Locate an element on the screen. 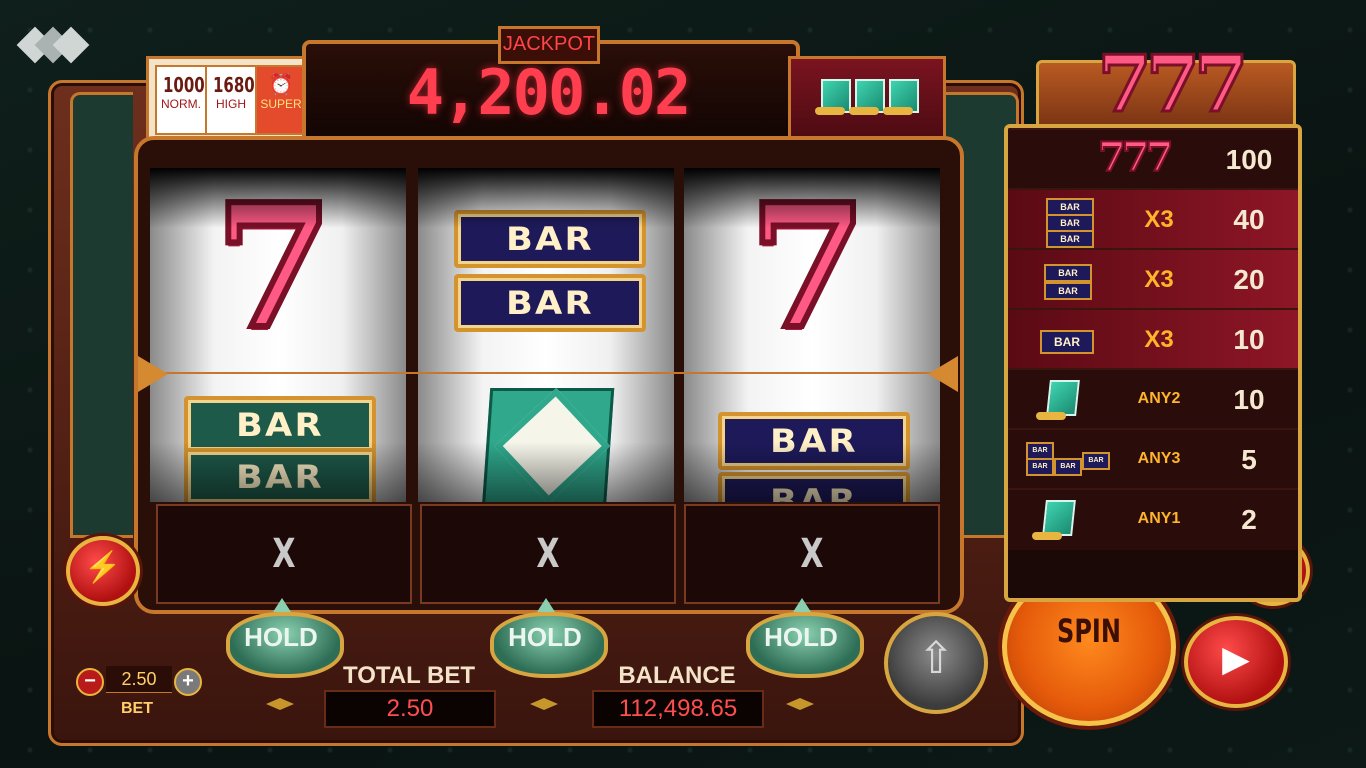 This screenshot has height=768, width=1366. single-bar-symbol: BAR is located at coordinates (1064, 340).